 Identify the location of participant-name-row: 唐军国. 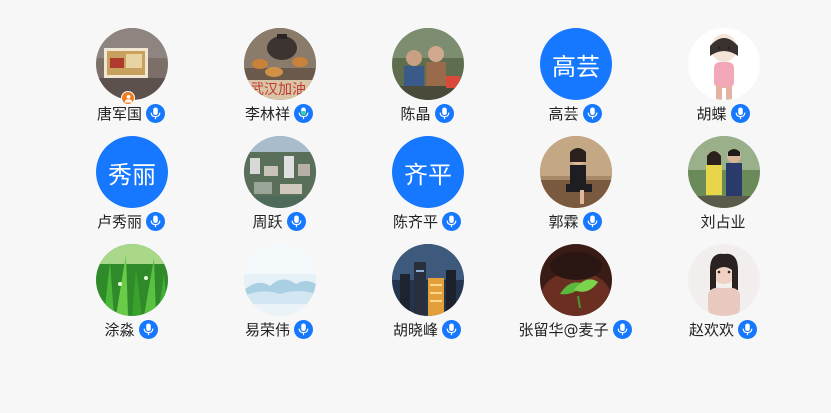
(131, 113).